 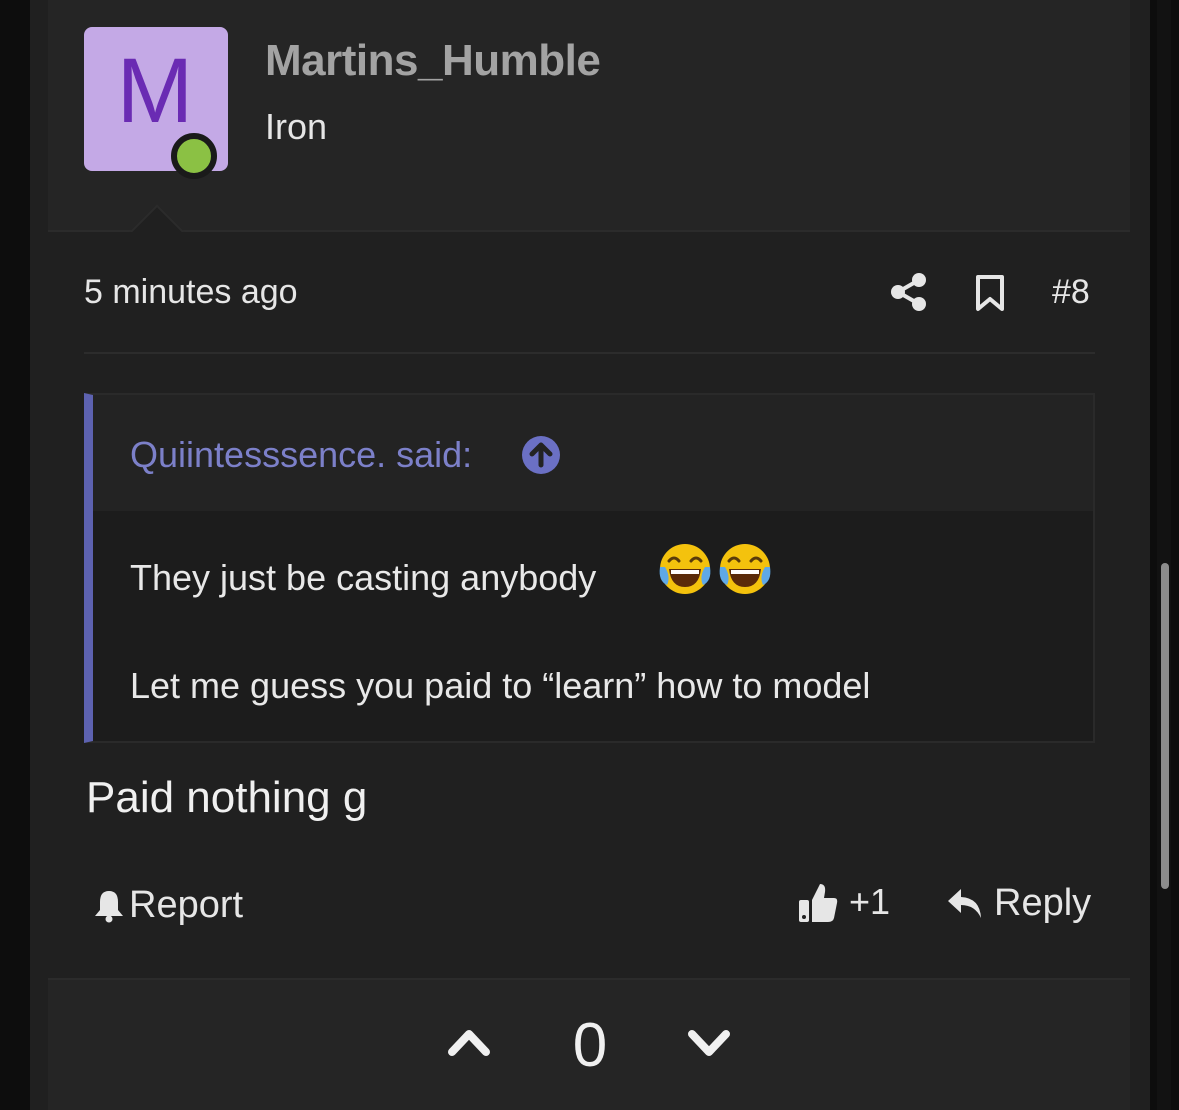 I want to click on reply-arrow-icon, so click(x=964, y=903).